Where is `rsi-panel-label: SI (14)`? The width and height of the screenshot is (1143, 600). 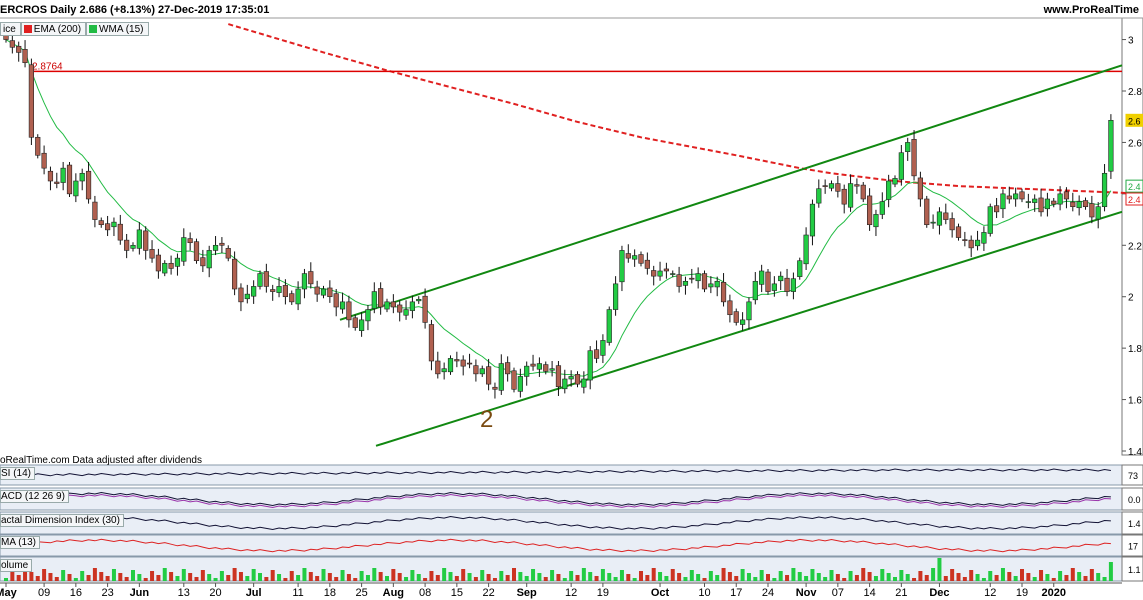
rsi-panel-label: SI (14) is located at coordinates (18, 473).